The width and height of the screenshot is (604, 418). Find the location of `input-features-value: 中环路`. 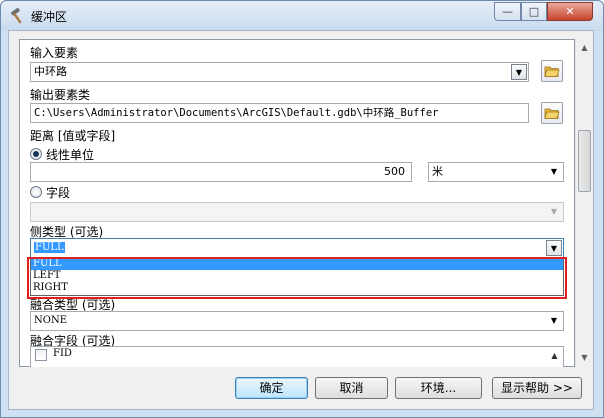

input-features-value: 中环路 is located at coordinates (50, 71).